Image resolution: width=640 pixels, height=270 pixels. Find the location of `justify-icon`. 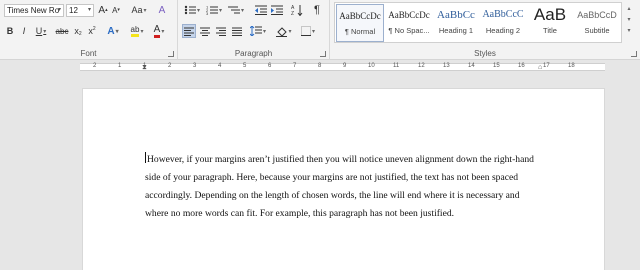

justify-icon is located at coordinates (237, 31).